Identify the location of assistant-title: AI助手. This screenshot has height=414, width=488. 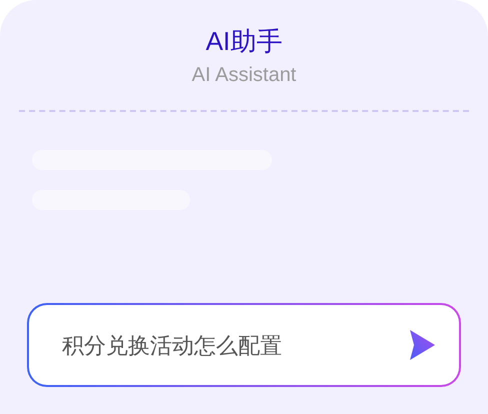
(244, 41).